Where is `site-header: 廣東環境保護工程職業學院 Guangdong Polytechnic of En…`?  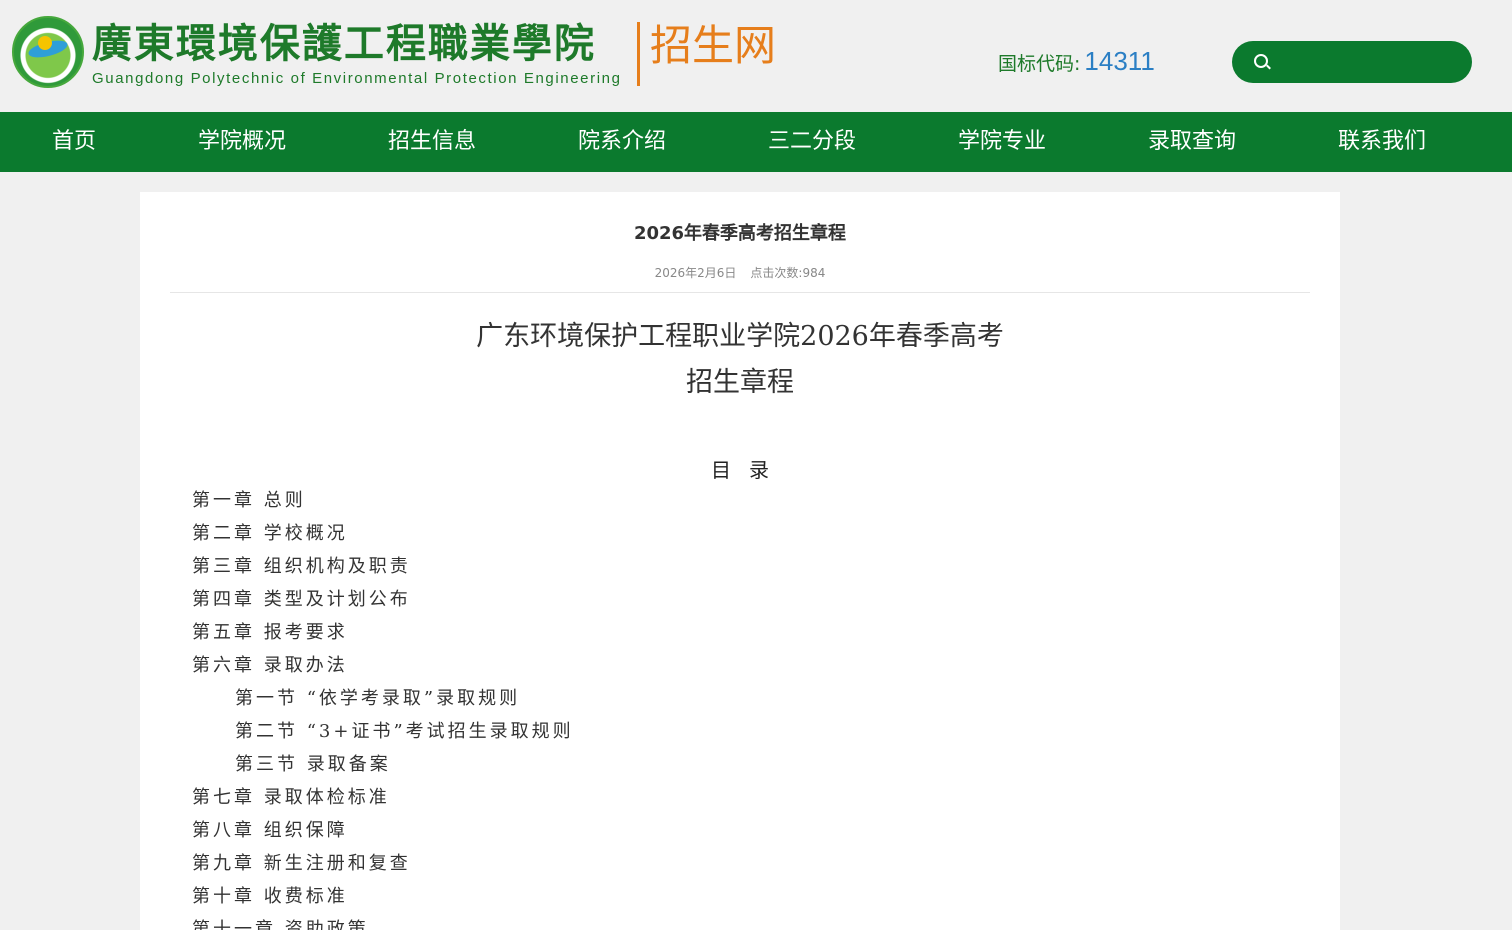 site-header: 廣東環境保護工程職業學院 Guangdong Polytechnic of En… is located at coordinates (756, 56).